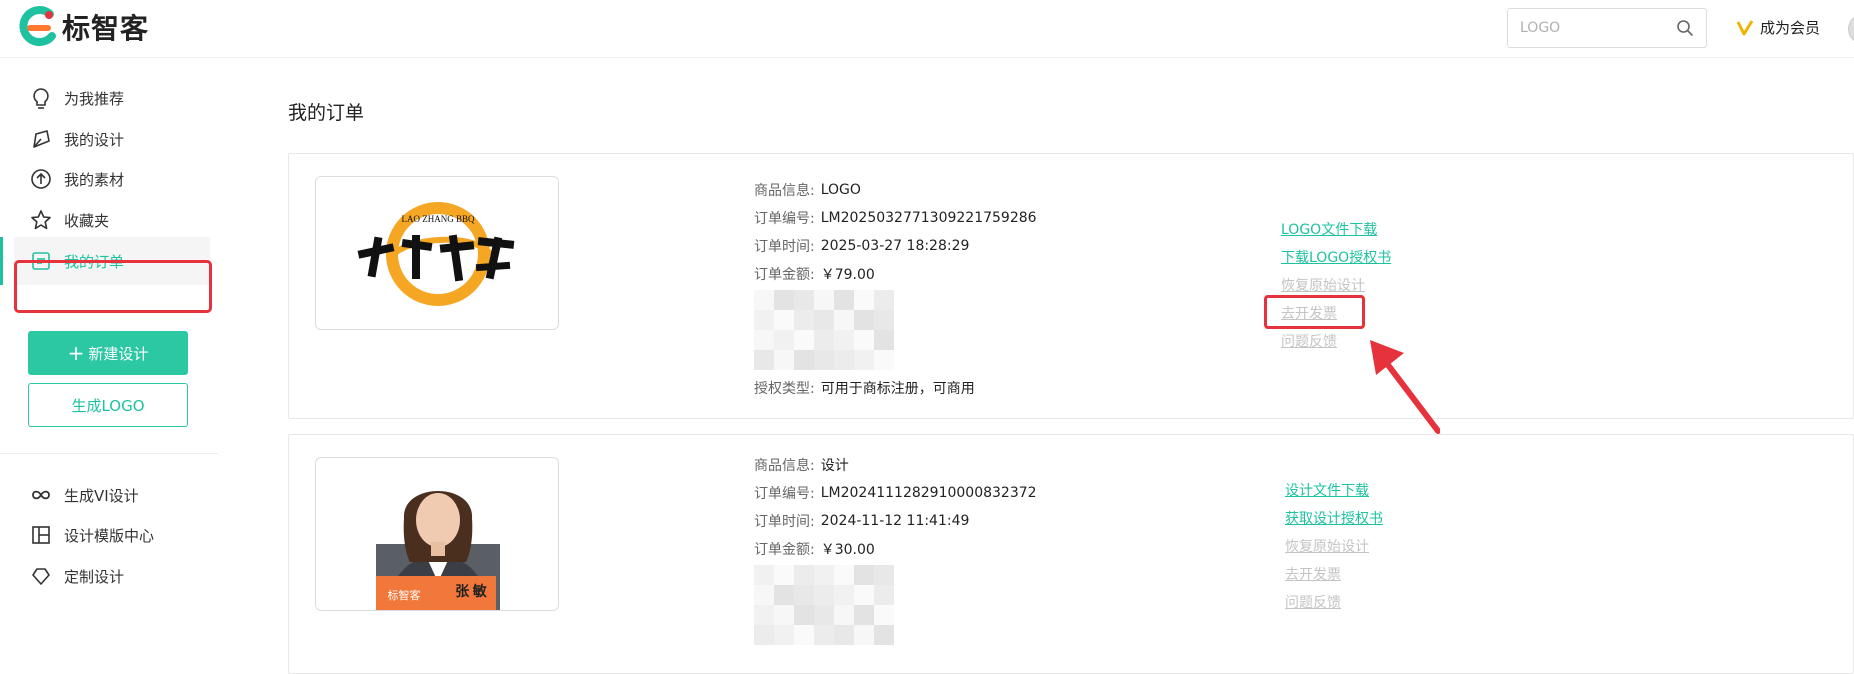 The width and height of the screenshot is (1854, 674). I want to click on search-icon, so click(1685, 28).